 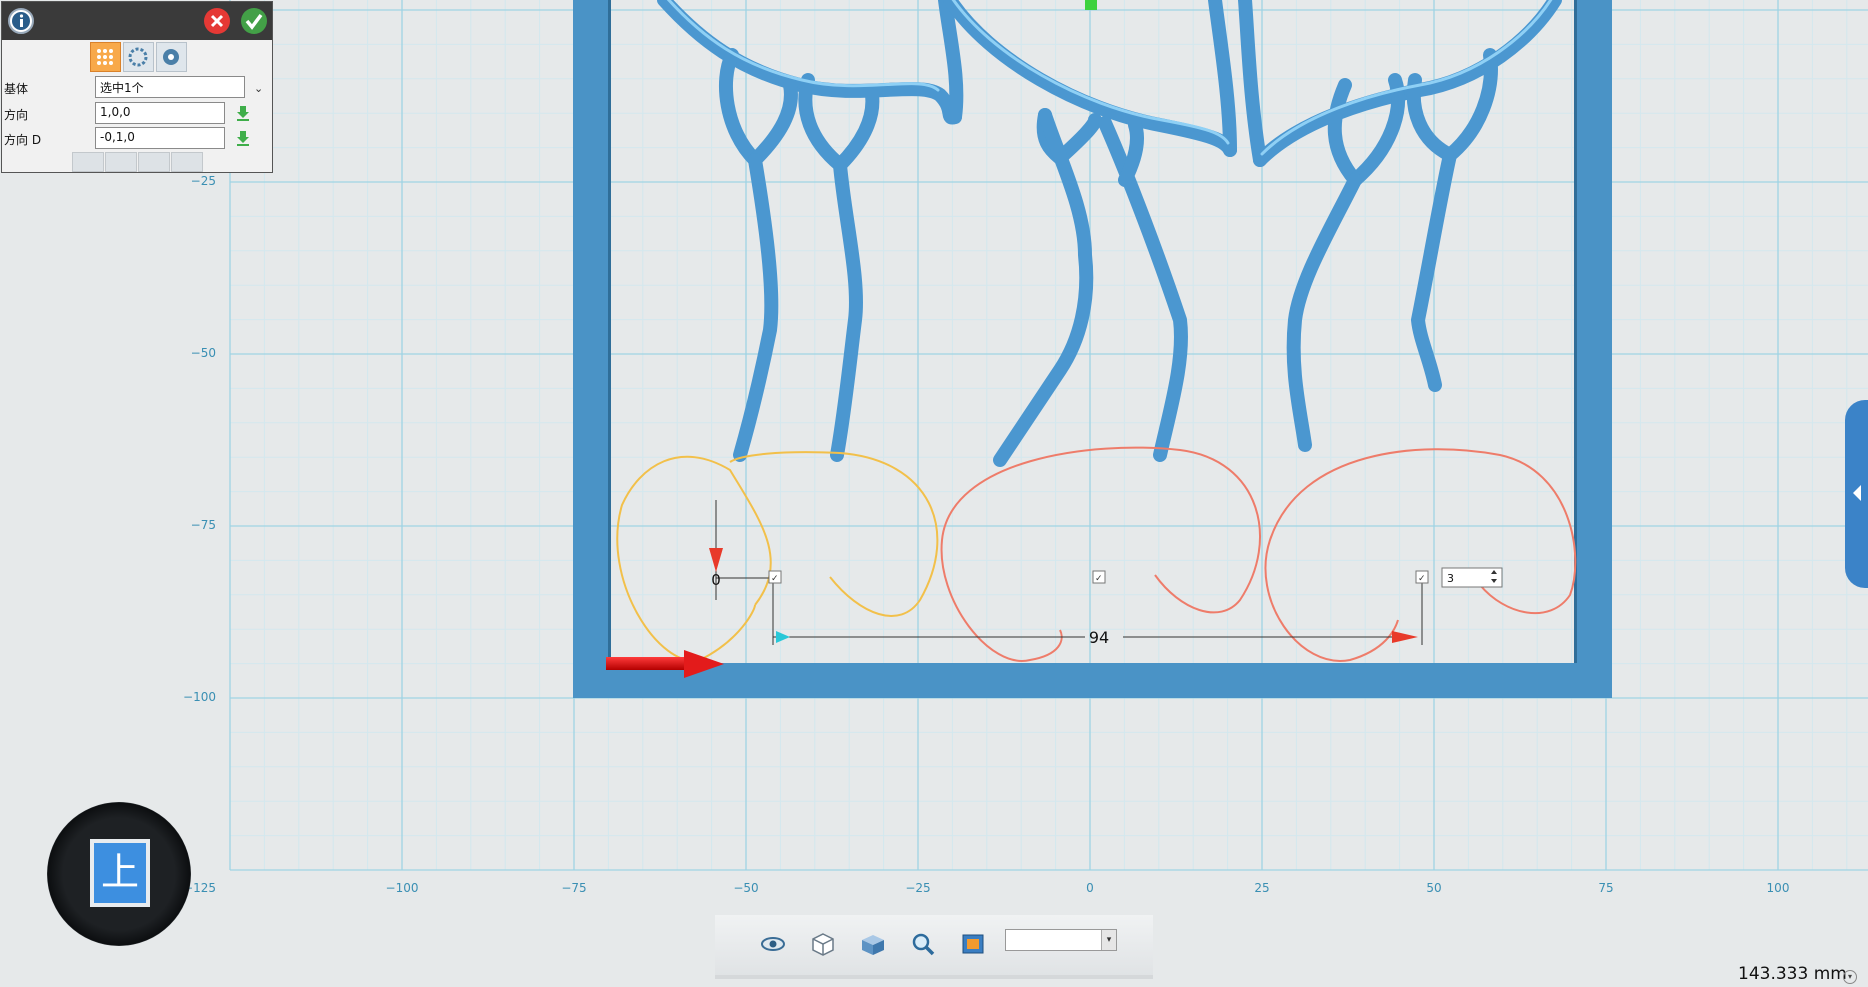 I want to click on dimension-start-arrow, so click(x=783, y=637).